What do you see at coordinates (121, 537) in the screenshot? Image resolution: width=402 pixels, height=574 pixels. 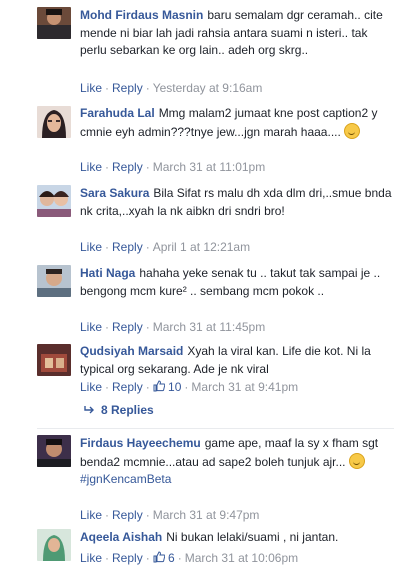 I see `author-name: Aqeela Aishah` at bounding box center [121, 537].